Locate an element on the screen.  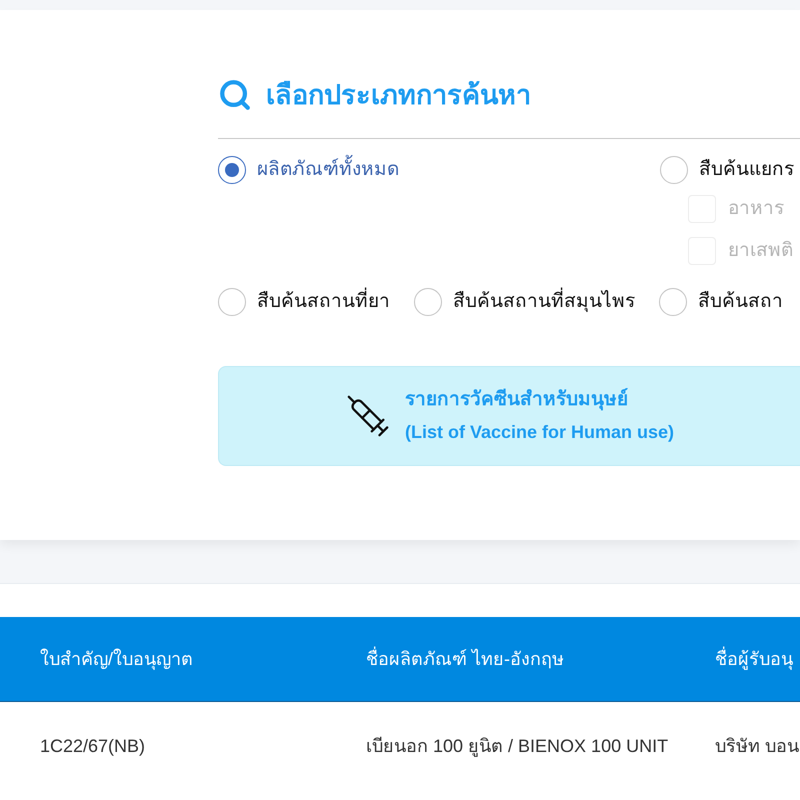
column-header: ใบสำคัญ/ใบอนุญาต is located at coordinates (117, 660).